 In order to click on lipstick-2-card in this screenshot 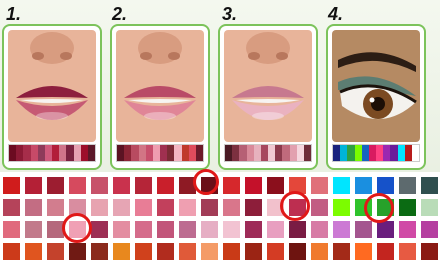, I will do `click(160, 97)`.